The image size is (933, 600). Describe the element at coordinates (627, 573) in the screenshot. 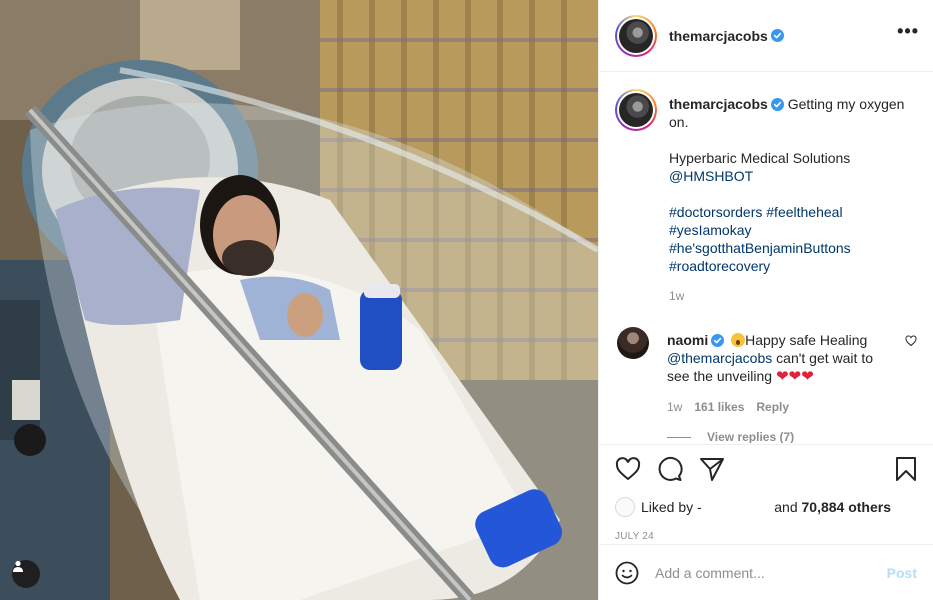

I see `emoji-icon` at that location.